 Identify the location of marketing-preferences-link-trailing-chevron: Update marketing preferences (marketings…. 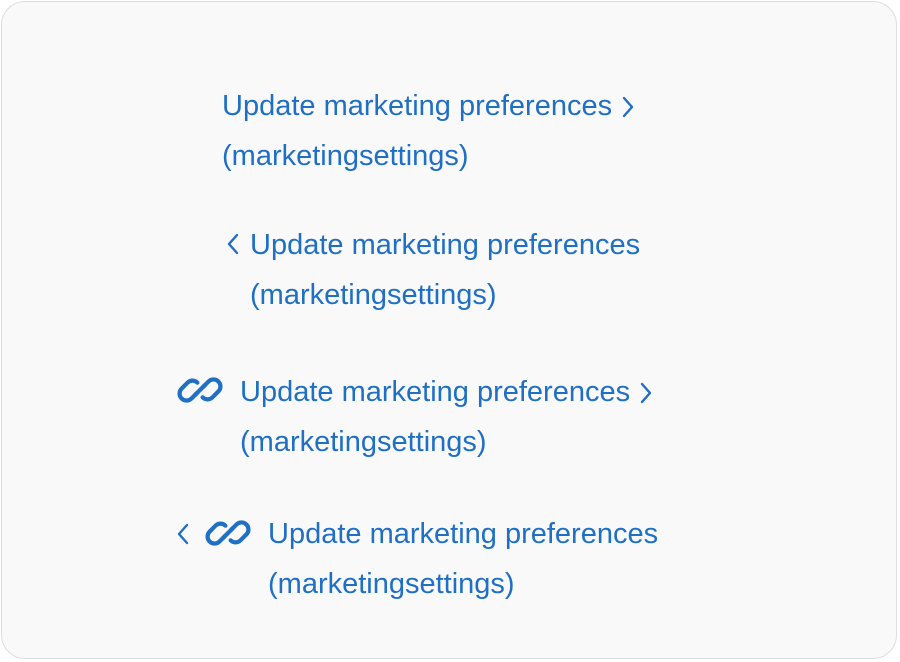
(428, 131).